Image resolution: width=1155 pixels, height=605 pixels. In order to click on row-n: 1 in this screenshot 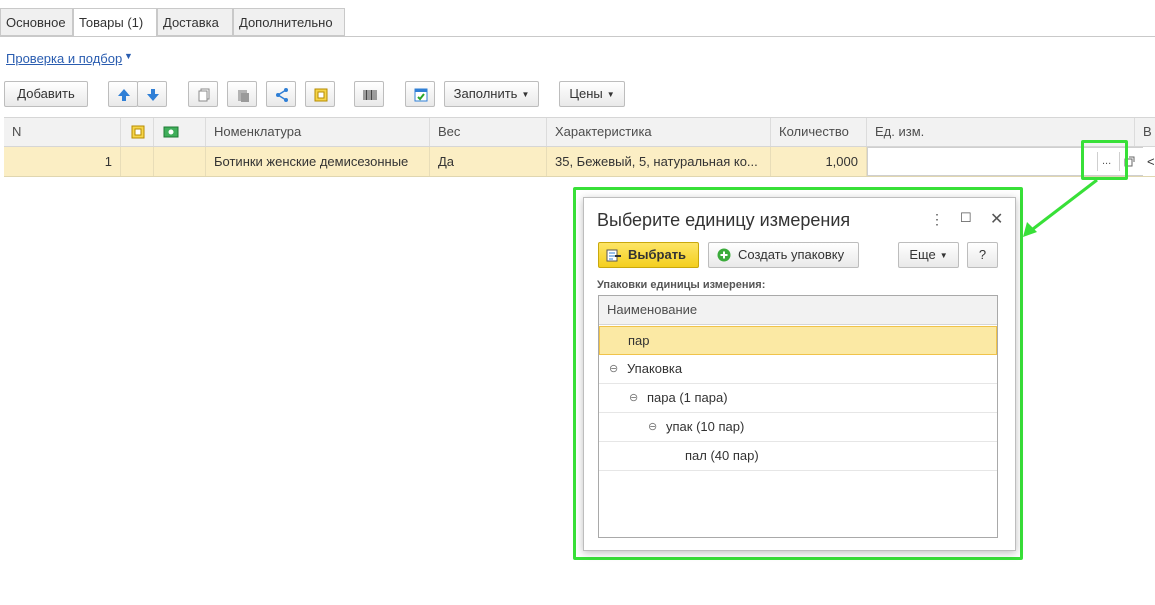, I will do `click(62, 161)`.